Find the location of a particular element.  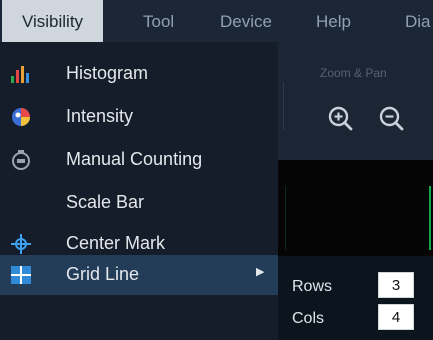

zoom-out-button is located at coordinates (392, 119).